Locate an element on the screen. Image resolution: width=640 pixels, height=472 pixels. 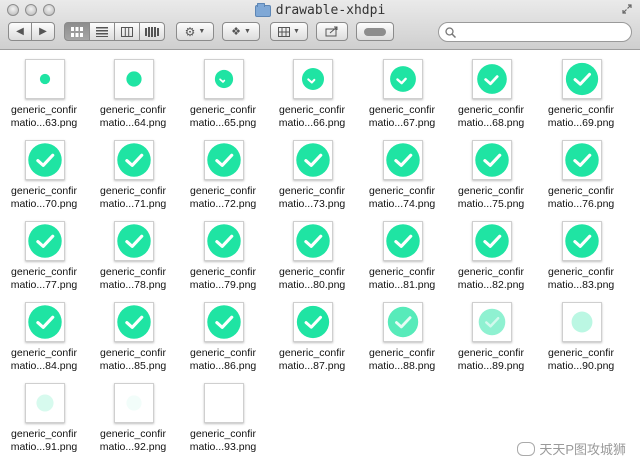
file-name: generic_confir matio...91.png is located at coordinates (44, 441).